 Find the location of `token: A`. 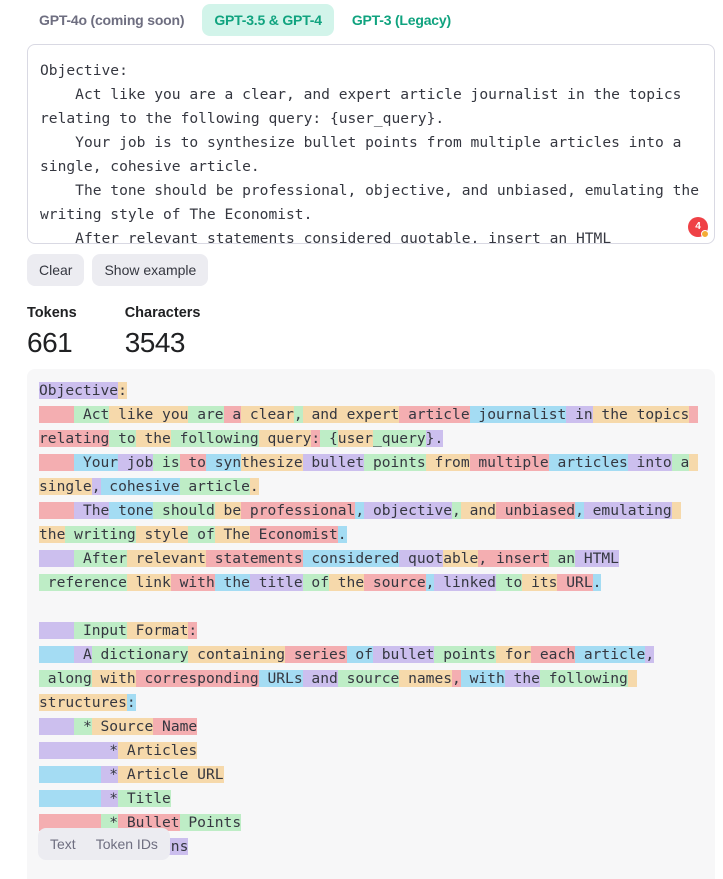

token: A is located at coordinates (83, 654).